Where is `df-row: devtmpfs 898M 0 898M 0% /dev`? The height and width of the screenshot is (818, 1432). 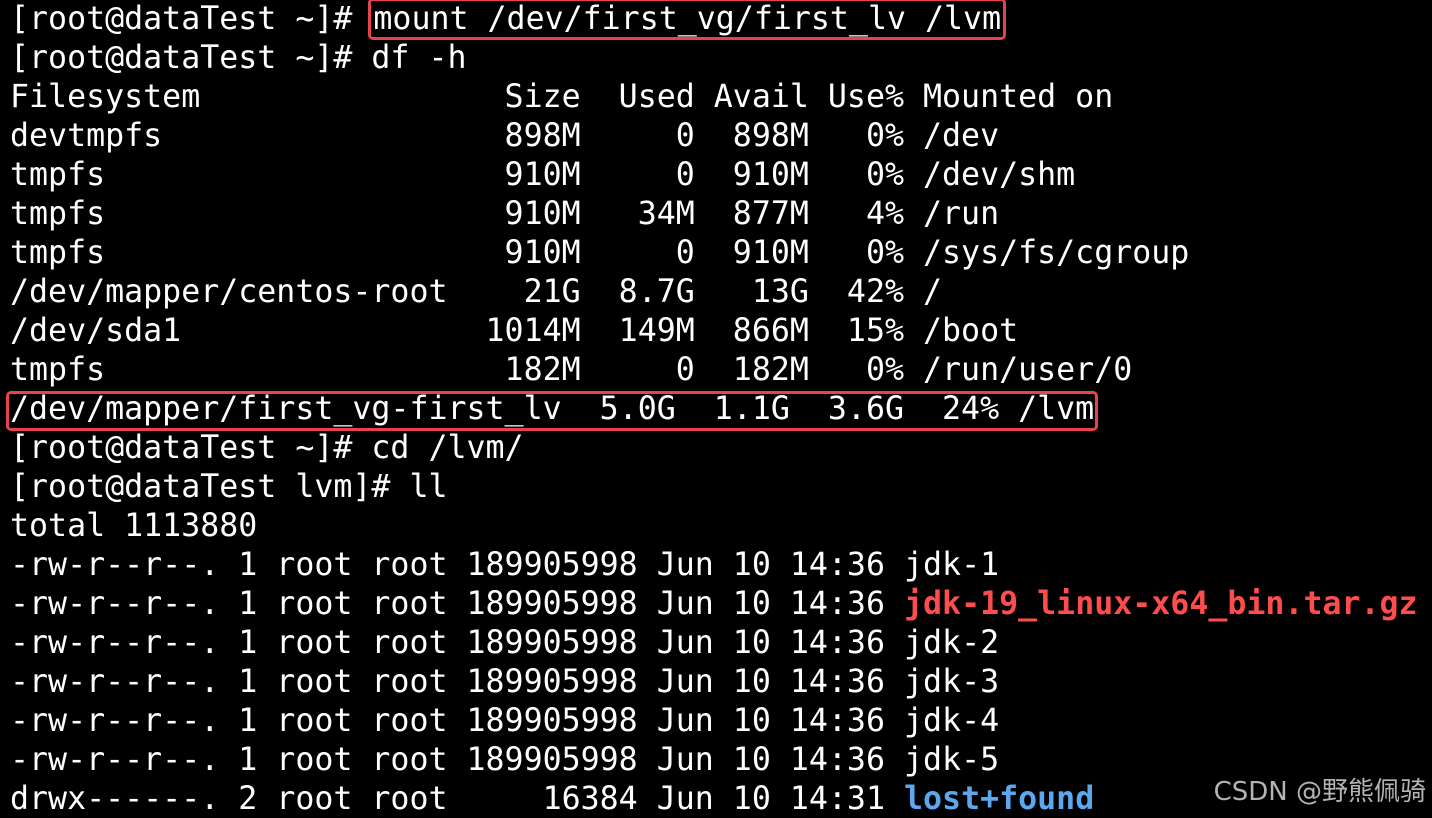
df-row: devtmpfs 898M 0 898M 0% /dev is located at coordinates (505, 136).